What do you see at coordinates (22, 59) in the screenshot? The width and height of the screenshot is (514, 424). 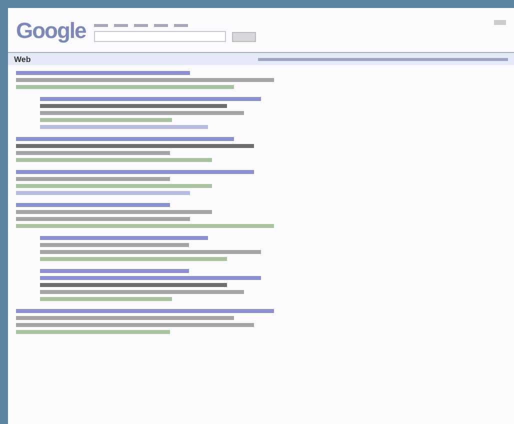 I see `web-label: Web` at bounding box center [22, 59].